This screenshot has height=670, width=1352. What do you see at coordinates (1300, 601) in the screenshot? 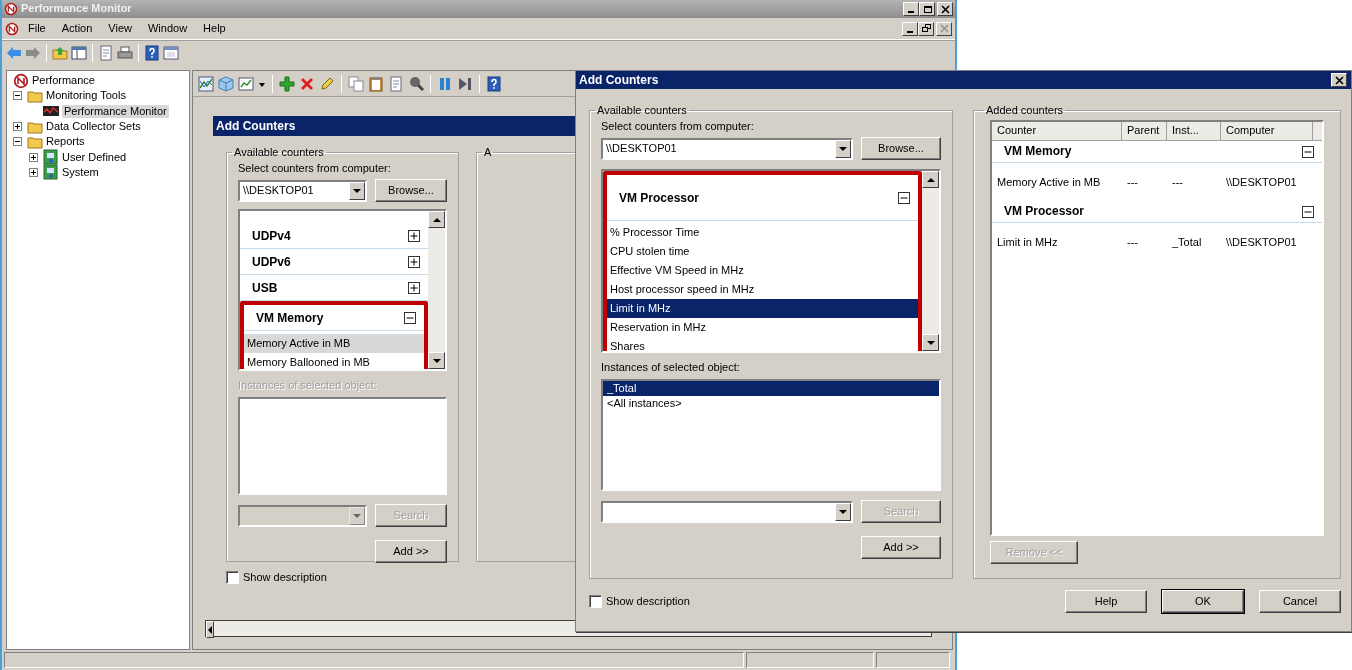
I see `dialog-button: Cancel` at bounding box center [1300, 601].